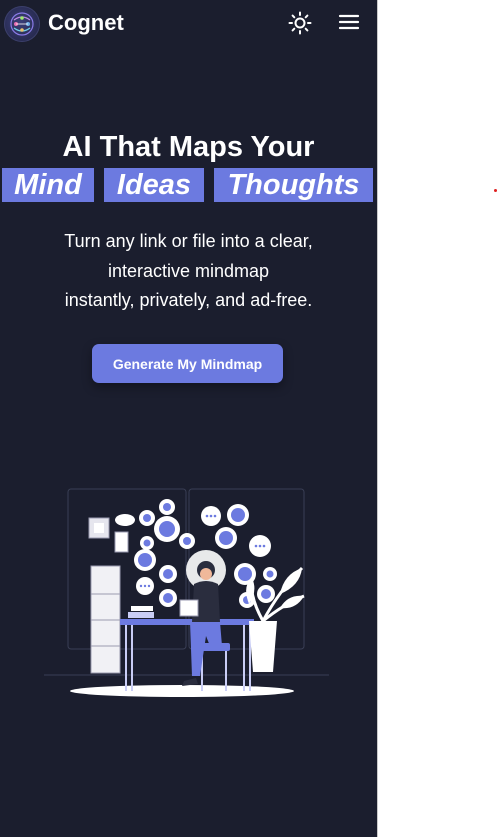  I want to click on highlight-word-ideas: Ideas, so click(154, 185).